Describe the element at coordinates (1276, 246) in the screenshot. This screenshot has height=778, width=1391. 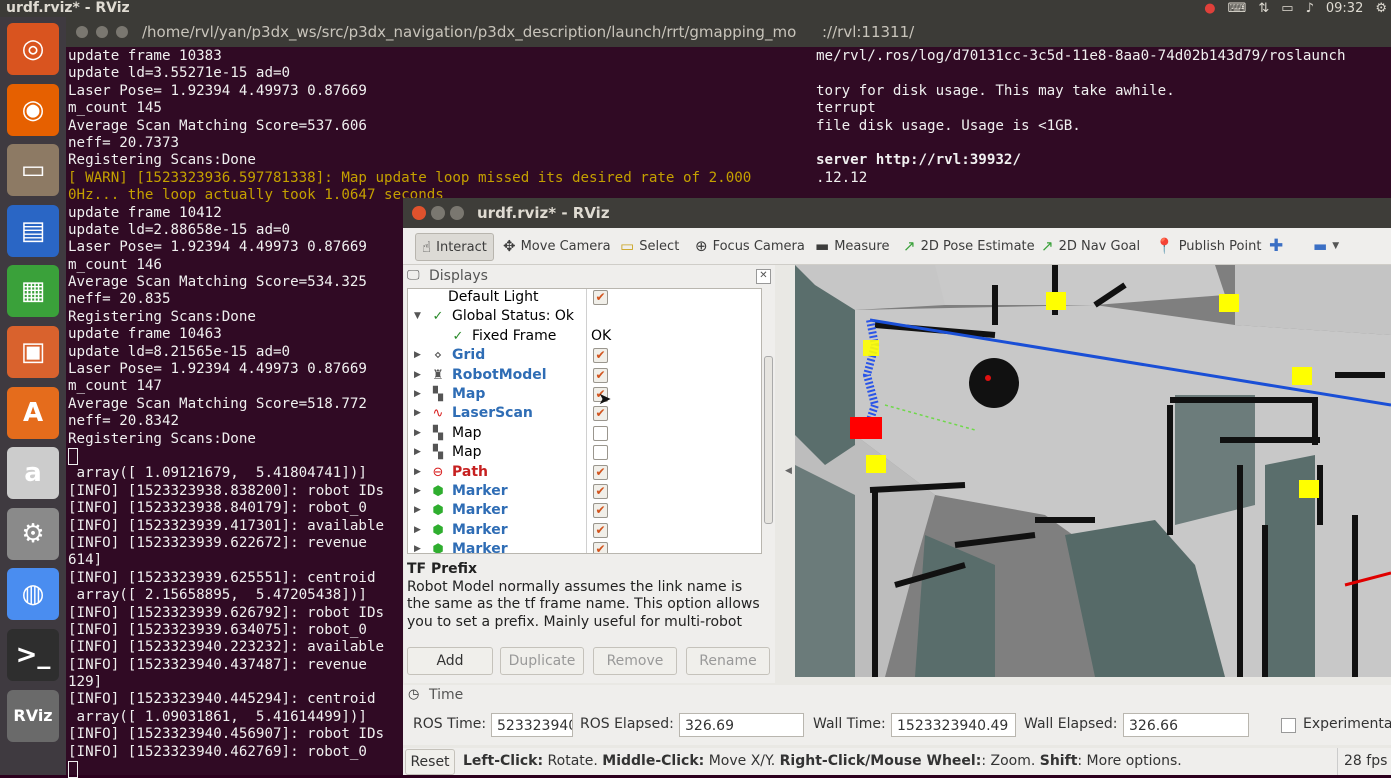
I see `add-tool-plus-icon: ✚` at that location.